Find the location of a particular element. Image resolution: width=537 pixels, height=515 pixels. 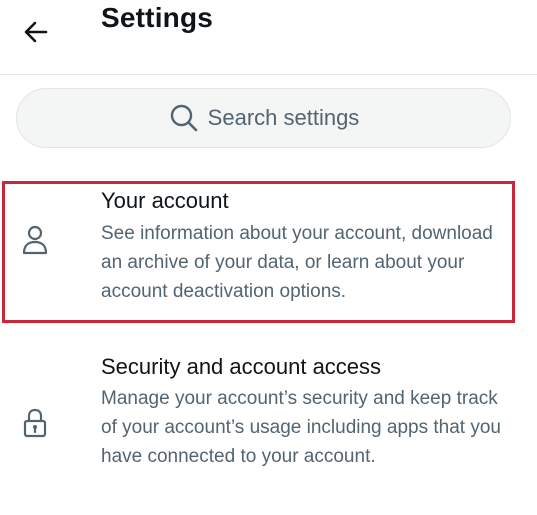

arrow-left-icon is located at coordinates (36, 34).